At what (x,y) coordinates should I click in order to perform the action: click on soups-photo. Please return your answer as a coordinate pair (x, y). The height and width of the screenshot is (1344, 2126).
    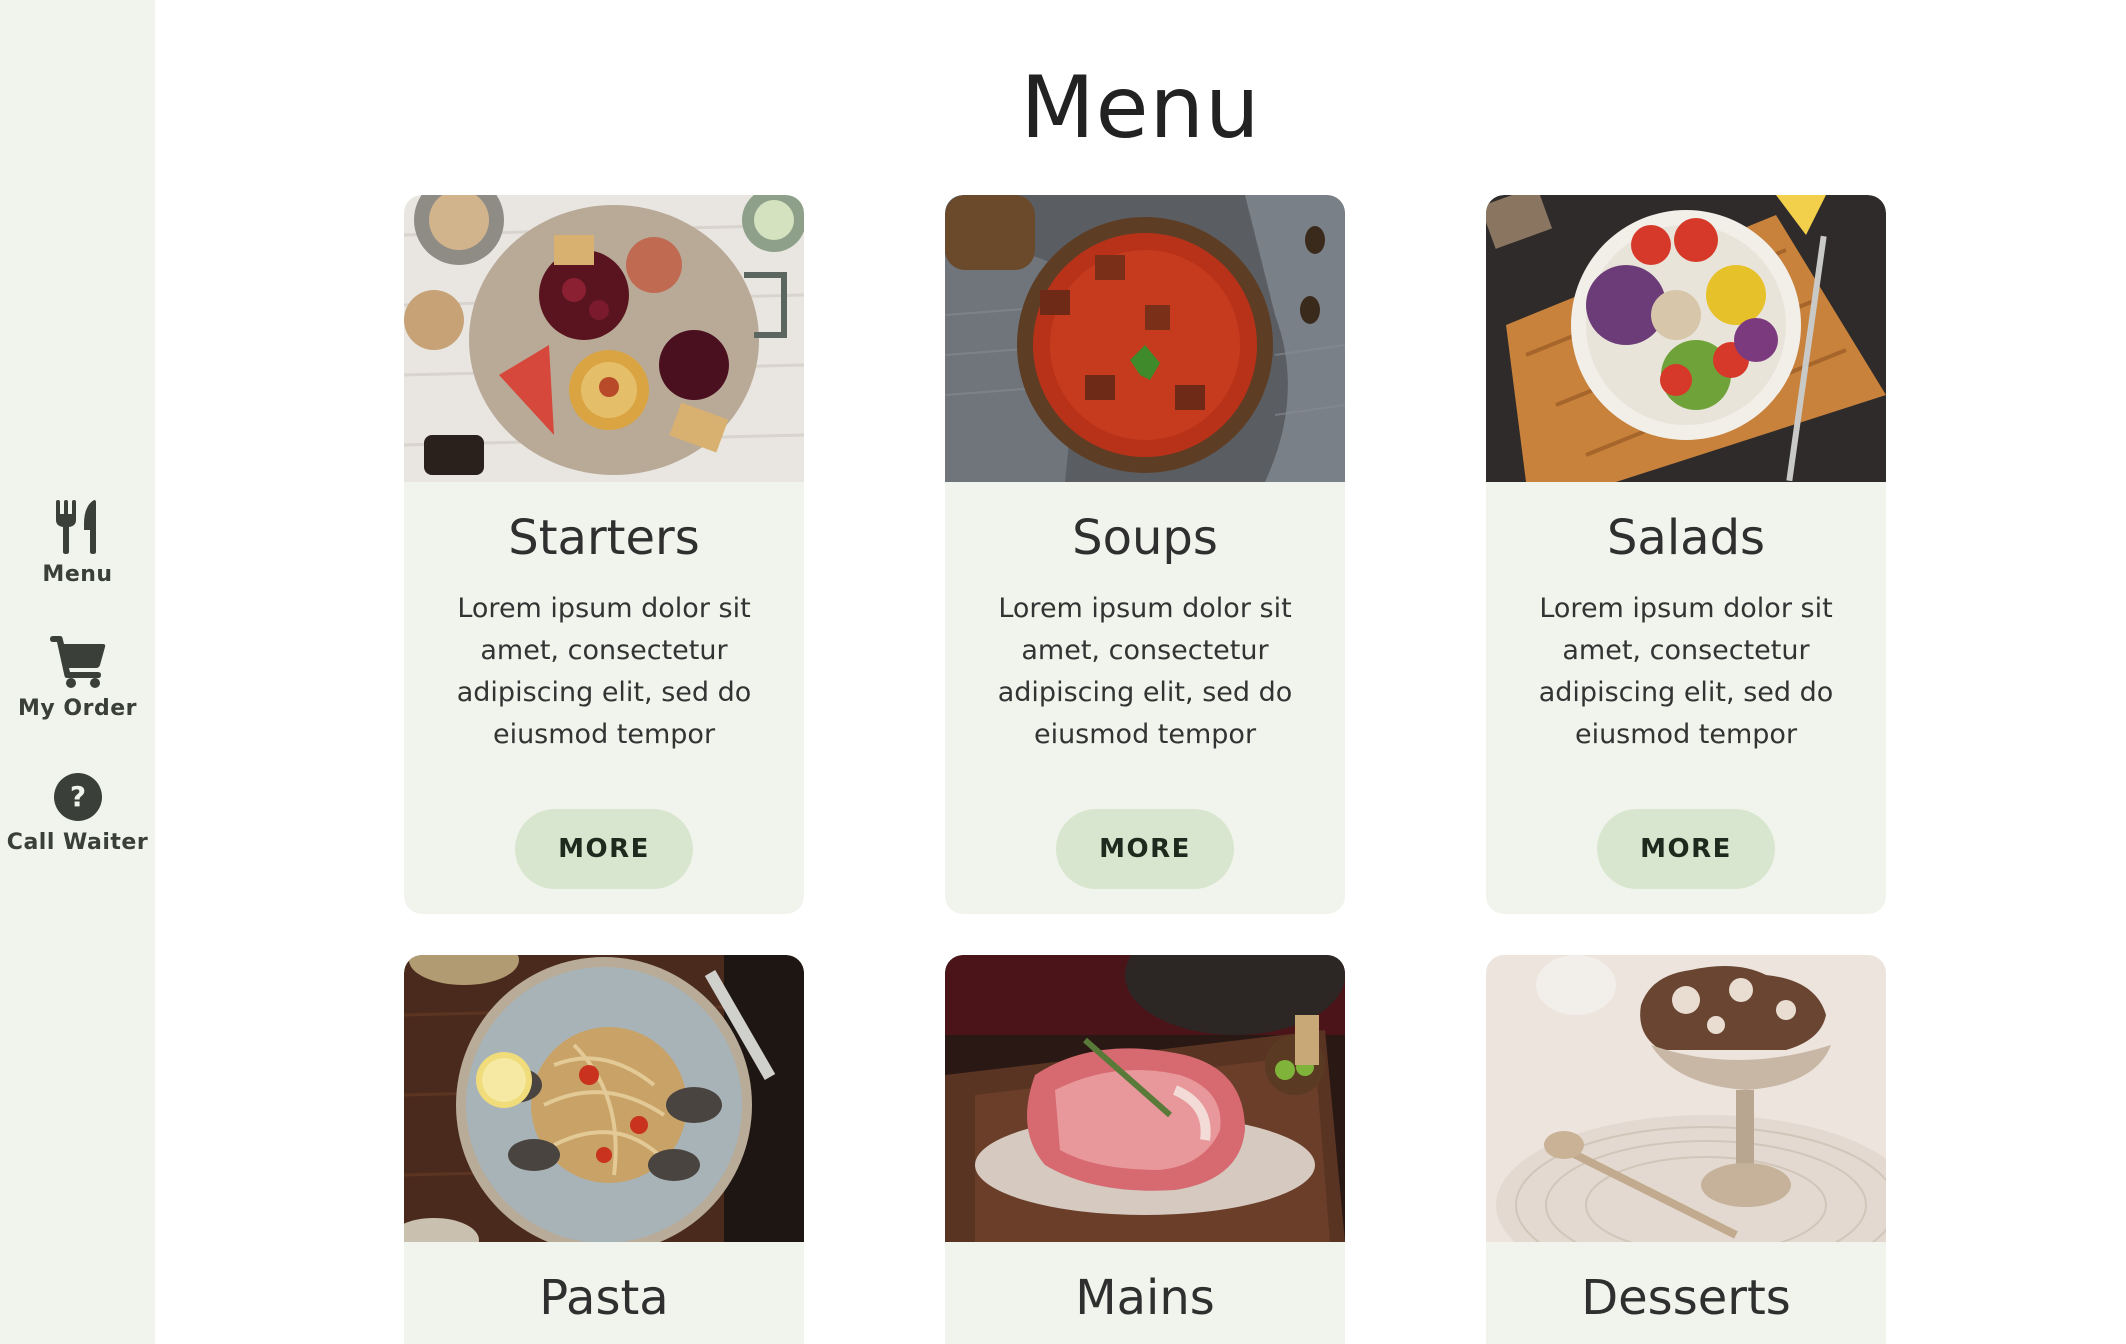
    Looking at the image, I should click on (1145, 338).